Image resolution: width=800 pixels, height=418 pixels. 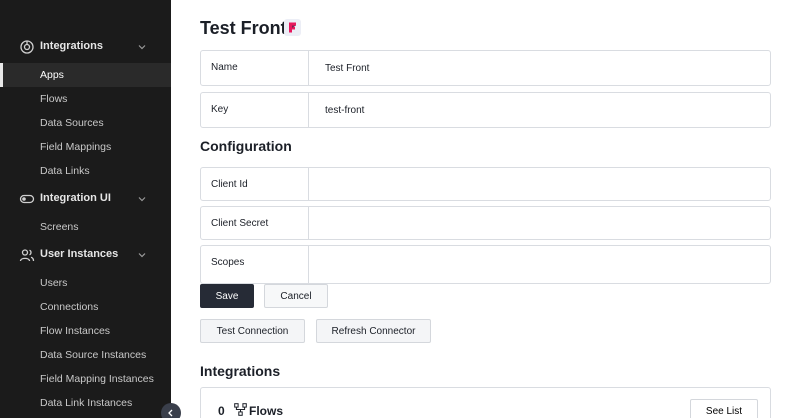 I want to click on sidebar-item-label: Field Mappings, so click(x=76, y=147).